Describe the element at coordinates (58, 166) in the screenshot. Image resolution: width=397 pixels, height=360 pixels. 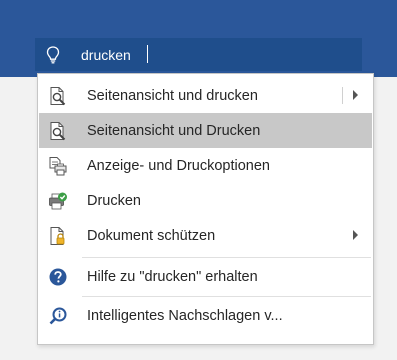
I see `display-print-options-icon` at that location.